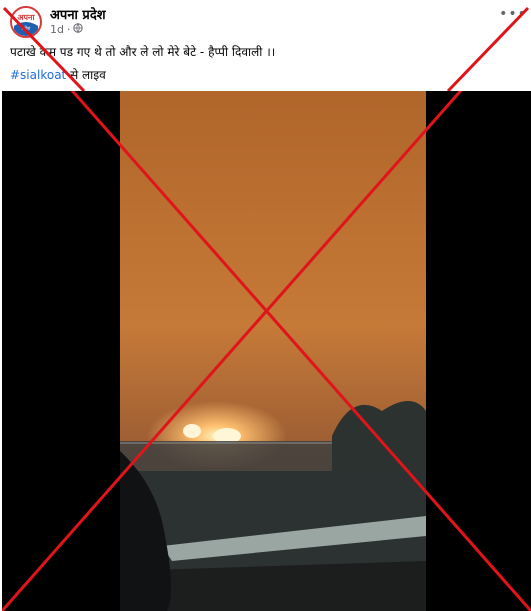  What do you see at coordinates (38, 75) in the screenshot?
I see `hashtag-link: #sialkoat` at bounding box center [38, 75].